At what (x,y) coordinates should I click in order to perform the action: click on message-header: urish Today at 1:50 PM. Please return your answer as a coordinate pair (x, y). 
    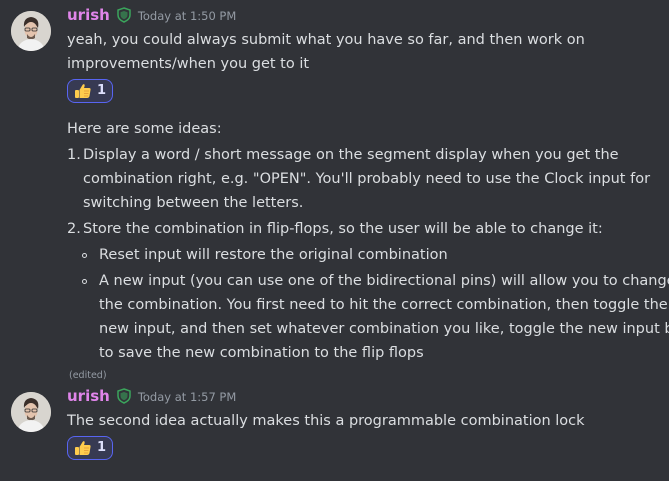
    Looking at the image, I should click on (362, 15).